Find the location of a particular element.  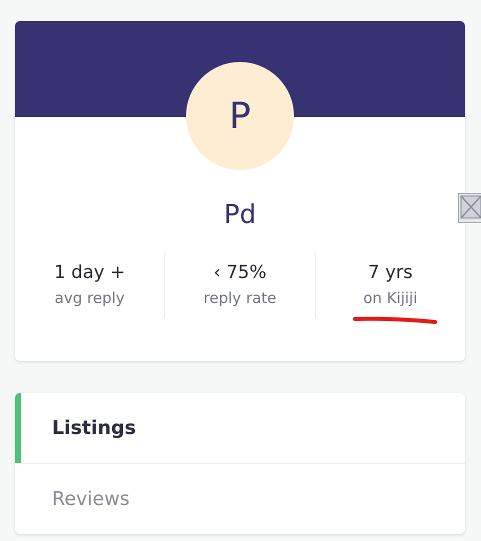

stat-label: reply rate is located at coordinates (240, 298).